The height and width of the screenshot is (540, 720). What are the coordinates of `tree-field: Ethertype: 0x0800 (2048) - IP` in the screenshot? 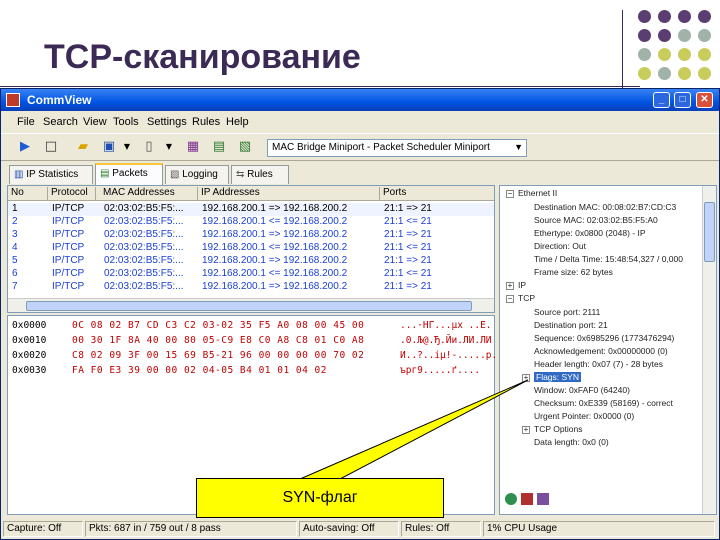 It's located at (590, 233).